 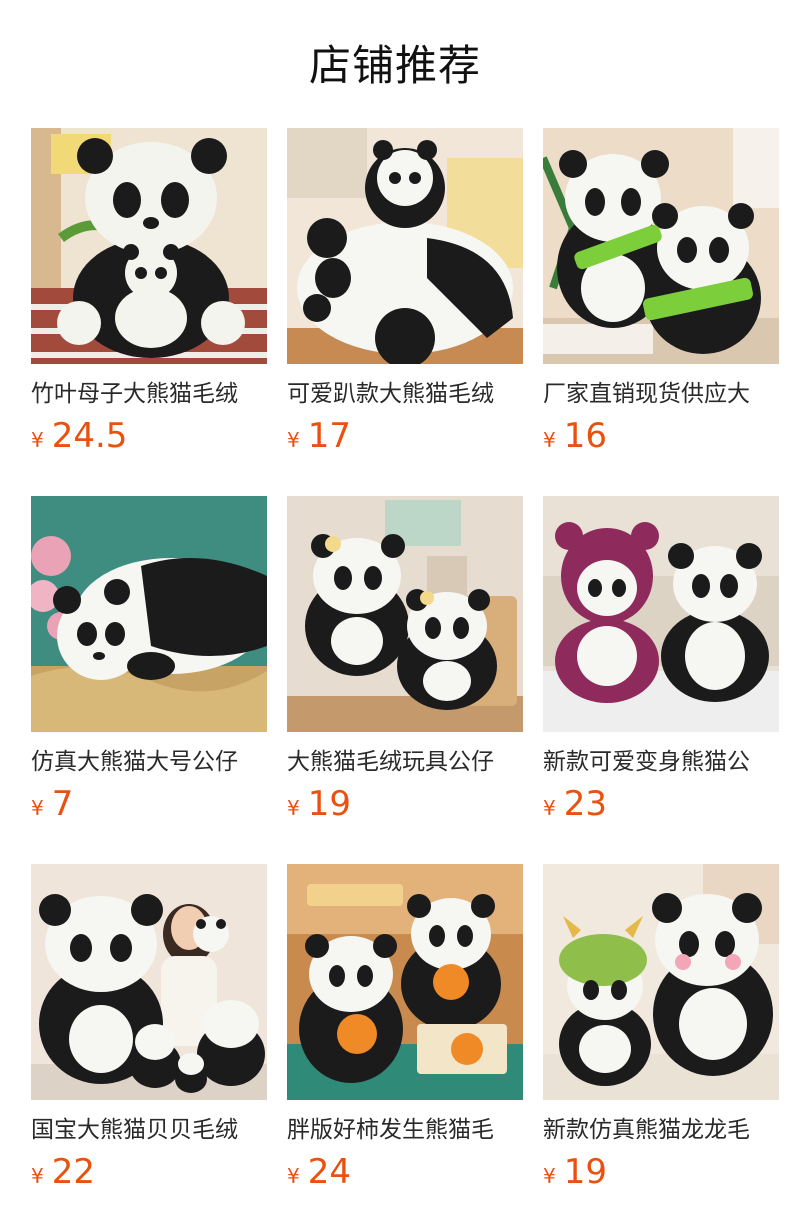 I want to click on product-price: ¥23, so click(x=575, y=804).